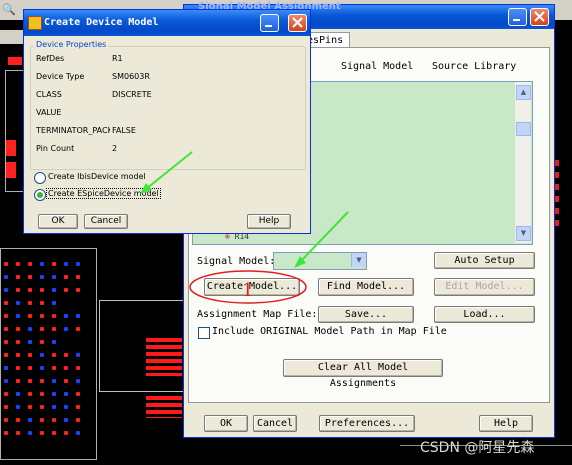 The image size is (572, 465). Describe the element at coordinates (321, 239) in the screenshot. I see `green-arrow-create-model` at that location.